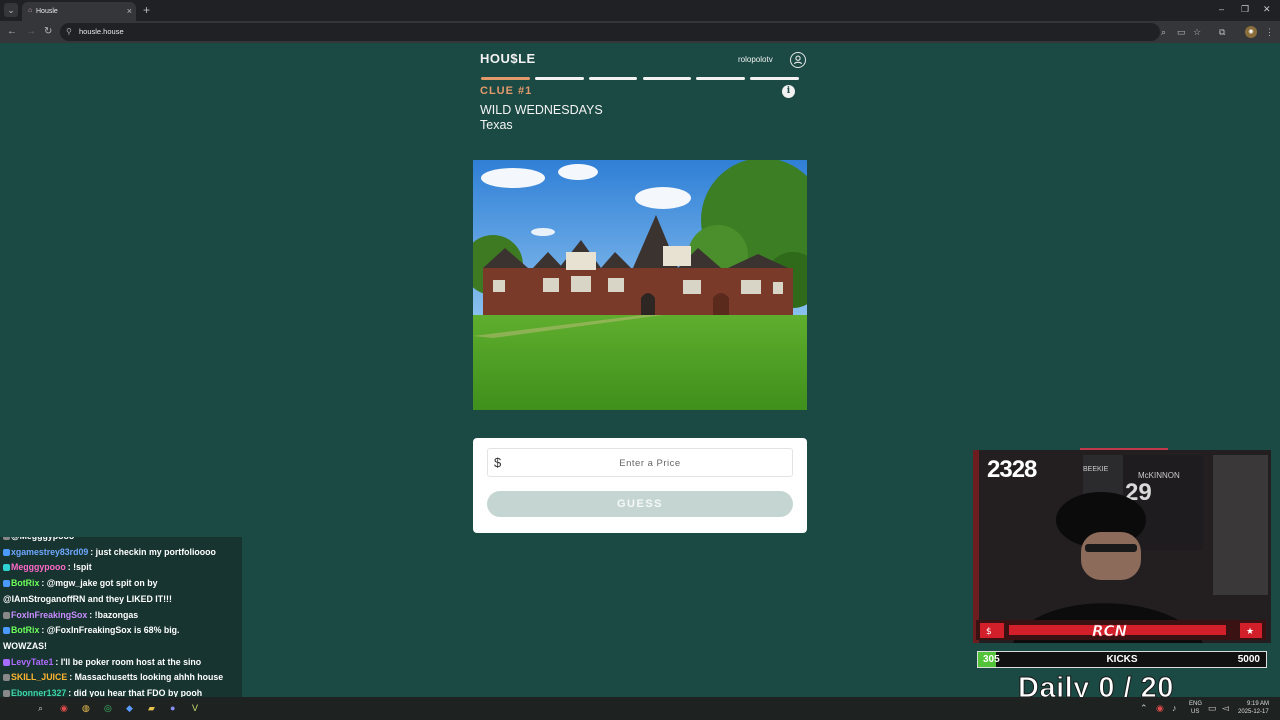  I want to click on close-tab-icon: ×, so click(129, 11).